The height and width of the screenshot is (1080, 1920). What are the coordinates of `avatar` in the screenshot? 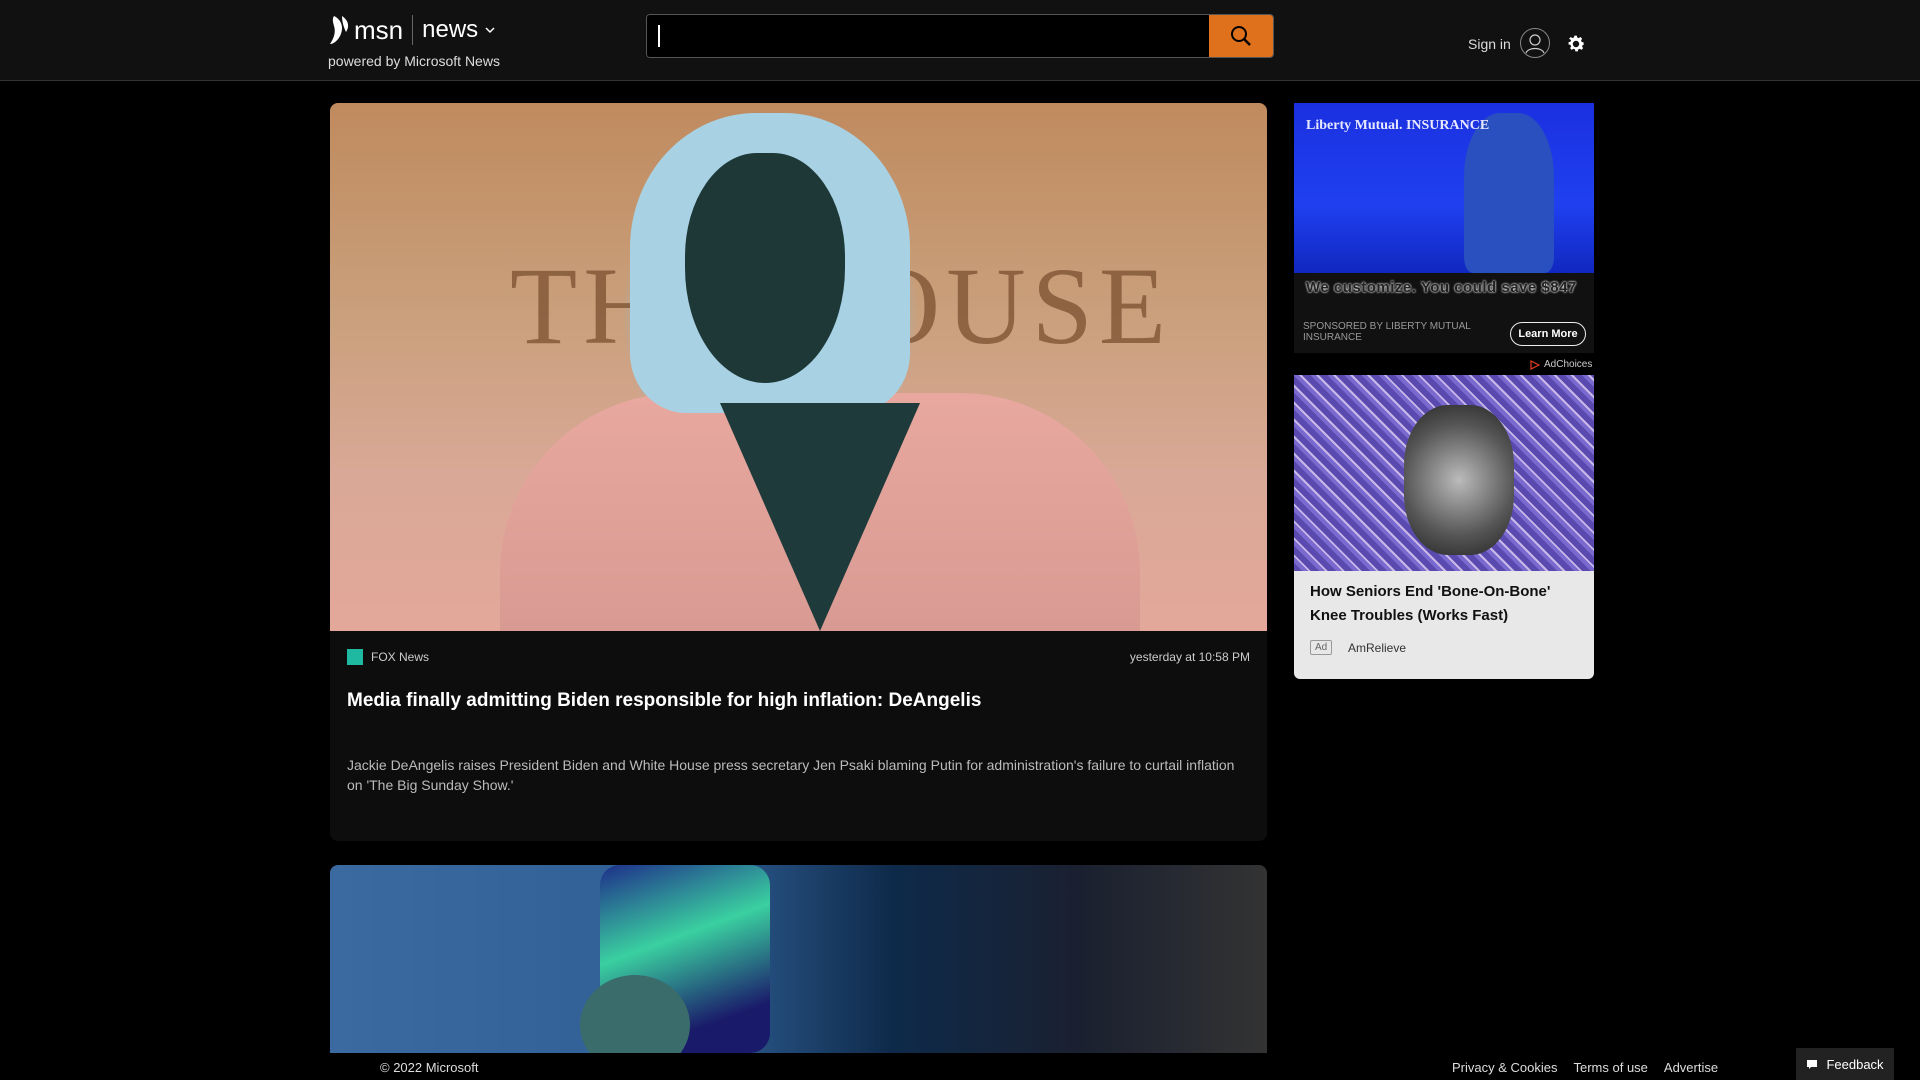 It's located at (1535, 43).